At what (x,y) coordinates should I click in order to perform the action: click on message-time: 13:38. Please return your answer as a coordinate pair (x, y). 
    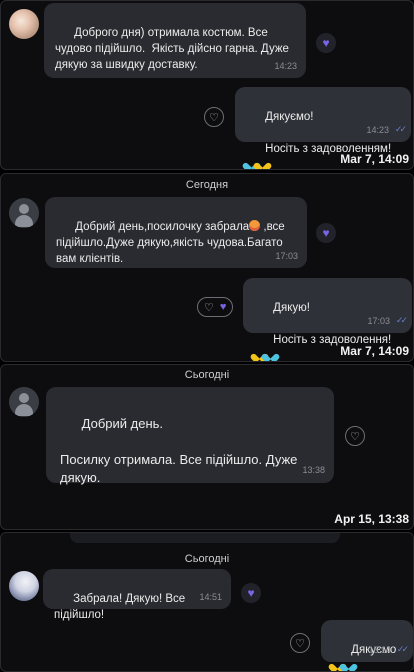
    Looking at the image, I should click on (313, 470).